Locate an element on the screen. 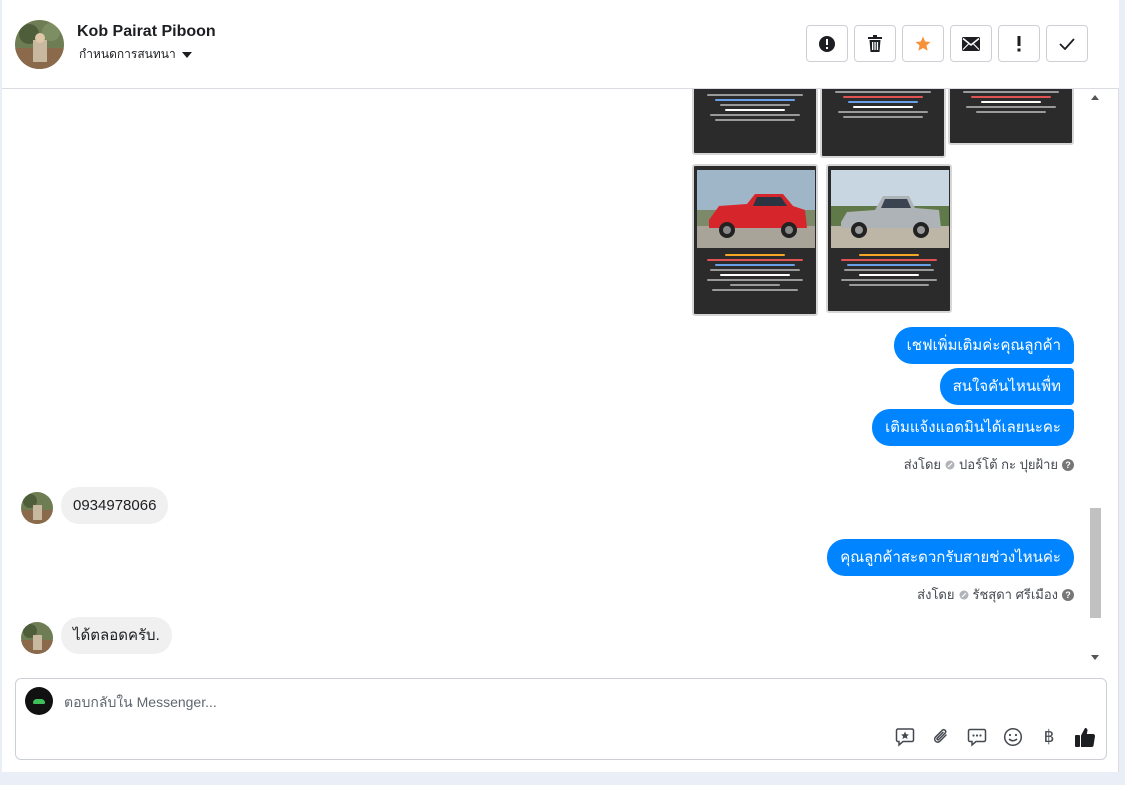 The height and width of the screenshot is (785, 1125). star-icon is located at coordinates (923, 43).